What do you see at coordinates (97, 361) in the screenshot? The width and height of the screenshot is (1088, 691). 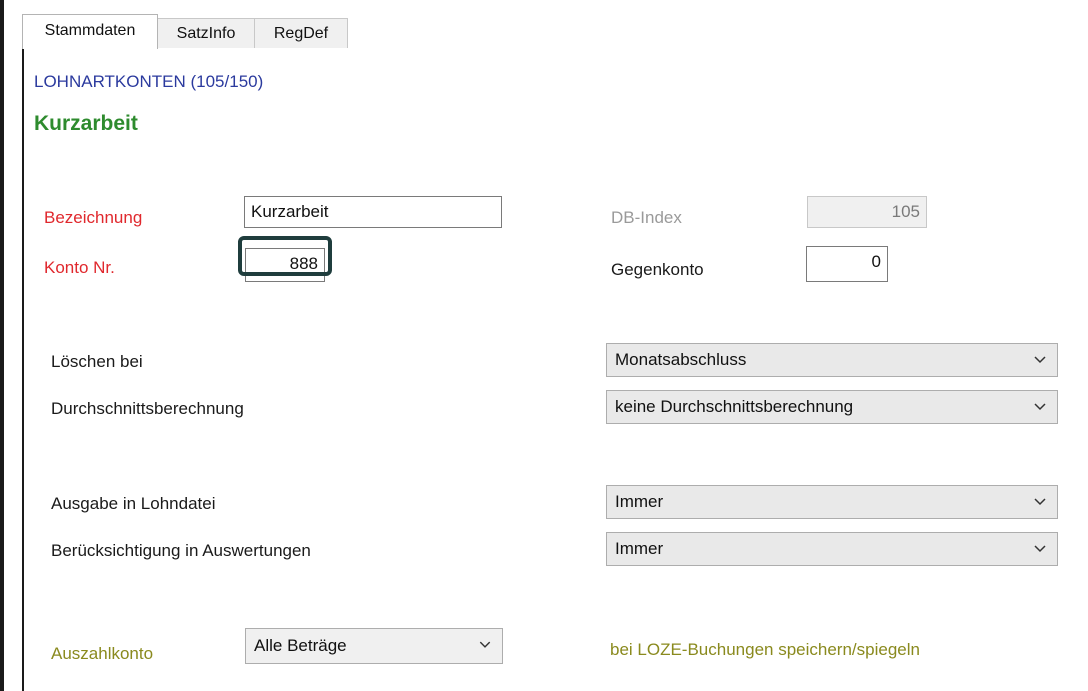 I see `loeschen-bei-label: Löschen bei` at bounding box center [97, 361].